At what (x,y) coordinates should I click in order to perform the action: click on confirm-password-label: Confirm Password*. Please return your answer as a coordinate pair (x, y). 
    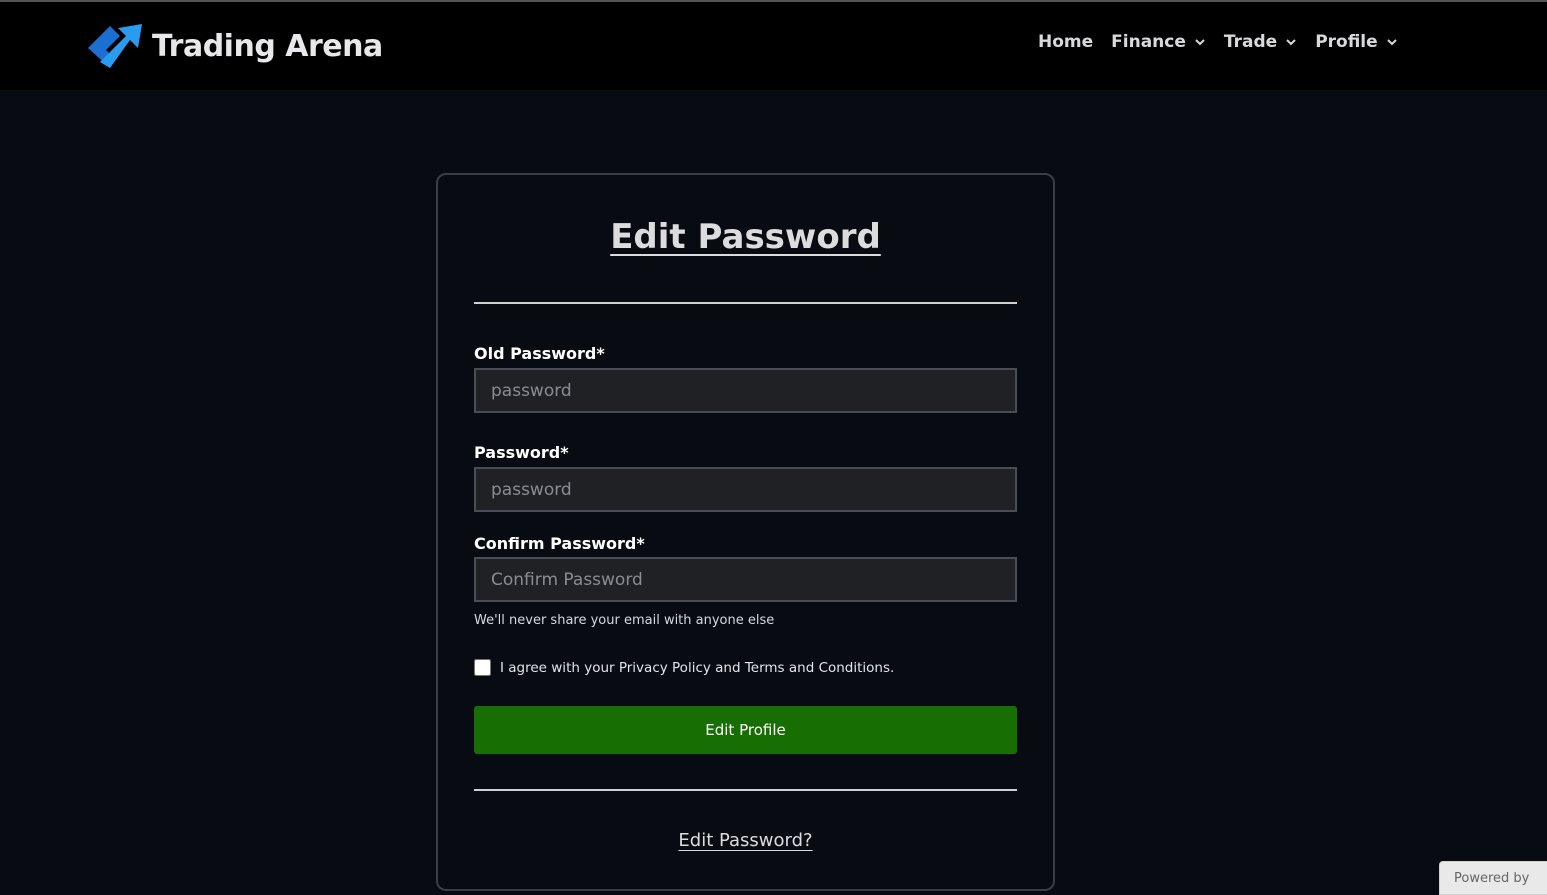
    Looking at the image, I should click on (559, 543).